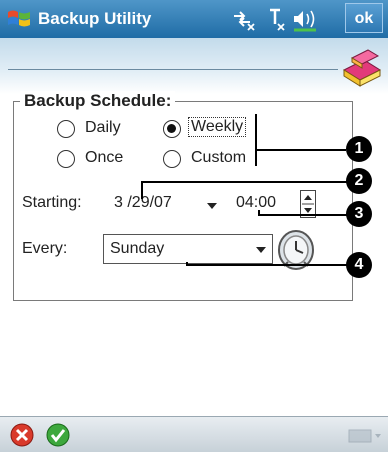 The height and width of the screenshot is (452, 388). Describe the element at coordinates (256, 203) in the screenshot. I see `start-time-field: 04:00` at that location.